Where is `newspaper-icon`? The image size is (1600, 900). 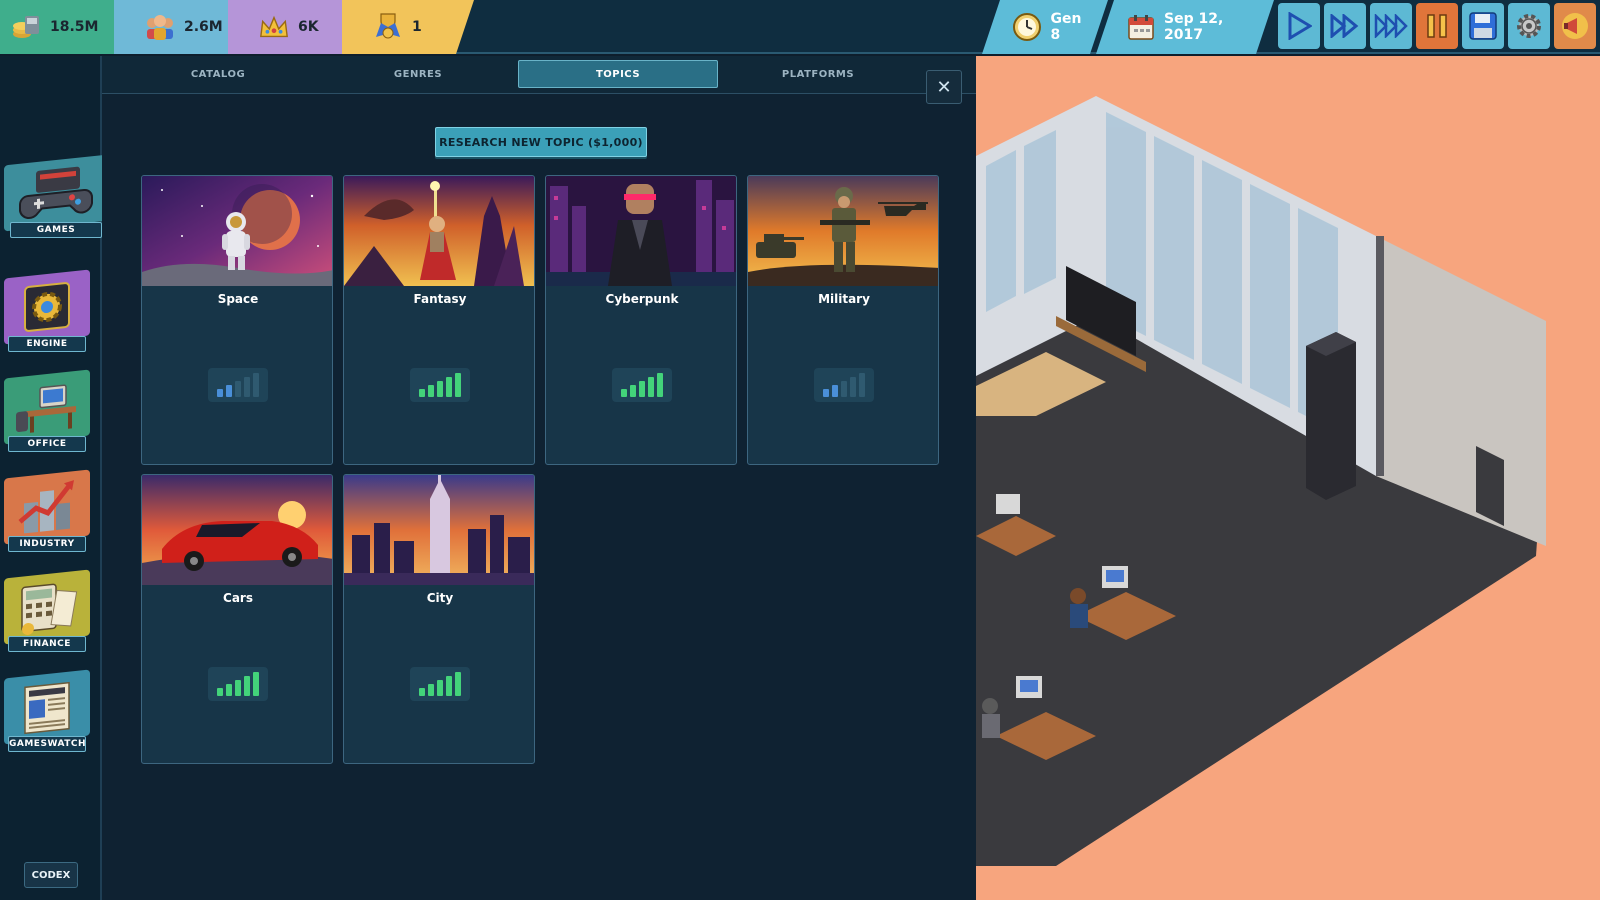
newspaper-icon is located at coordinates (47, 707).